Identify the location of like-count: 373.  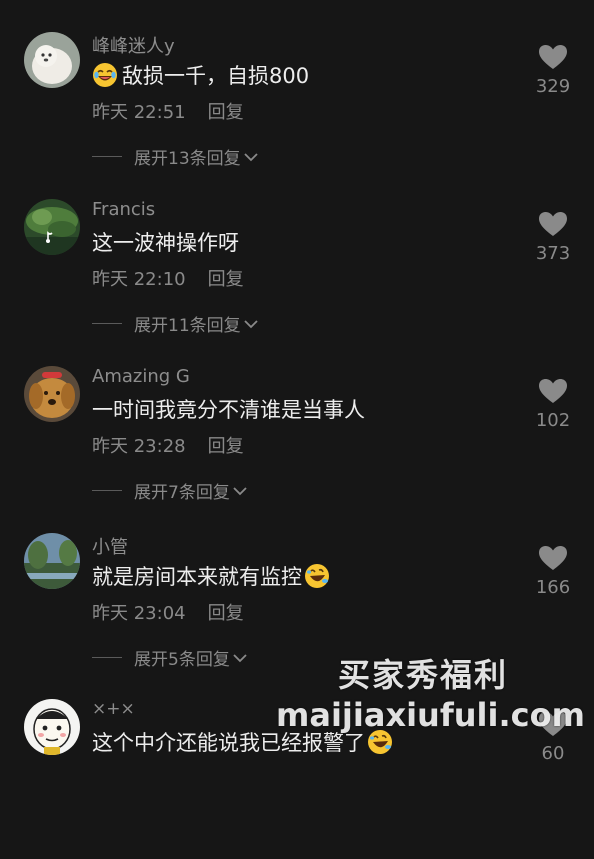
(553, 253).